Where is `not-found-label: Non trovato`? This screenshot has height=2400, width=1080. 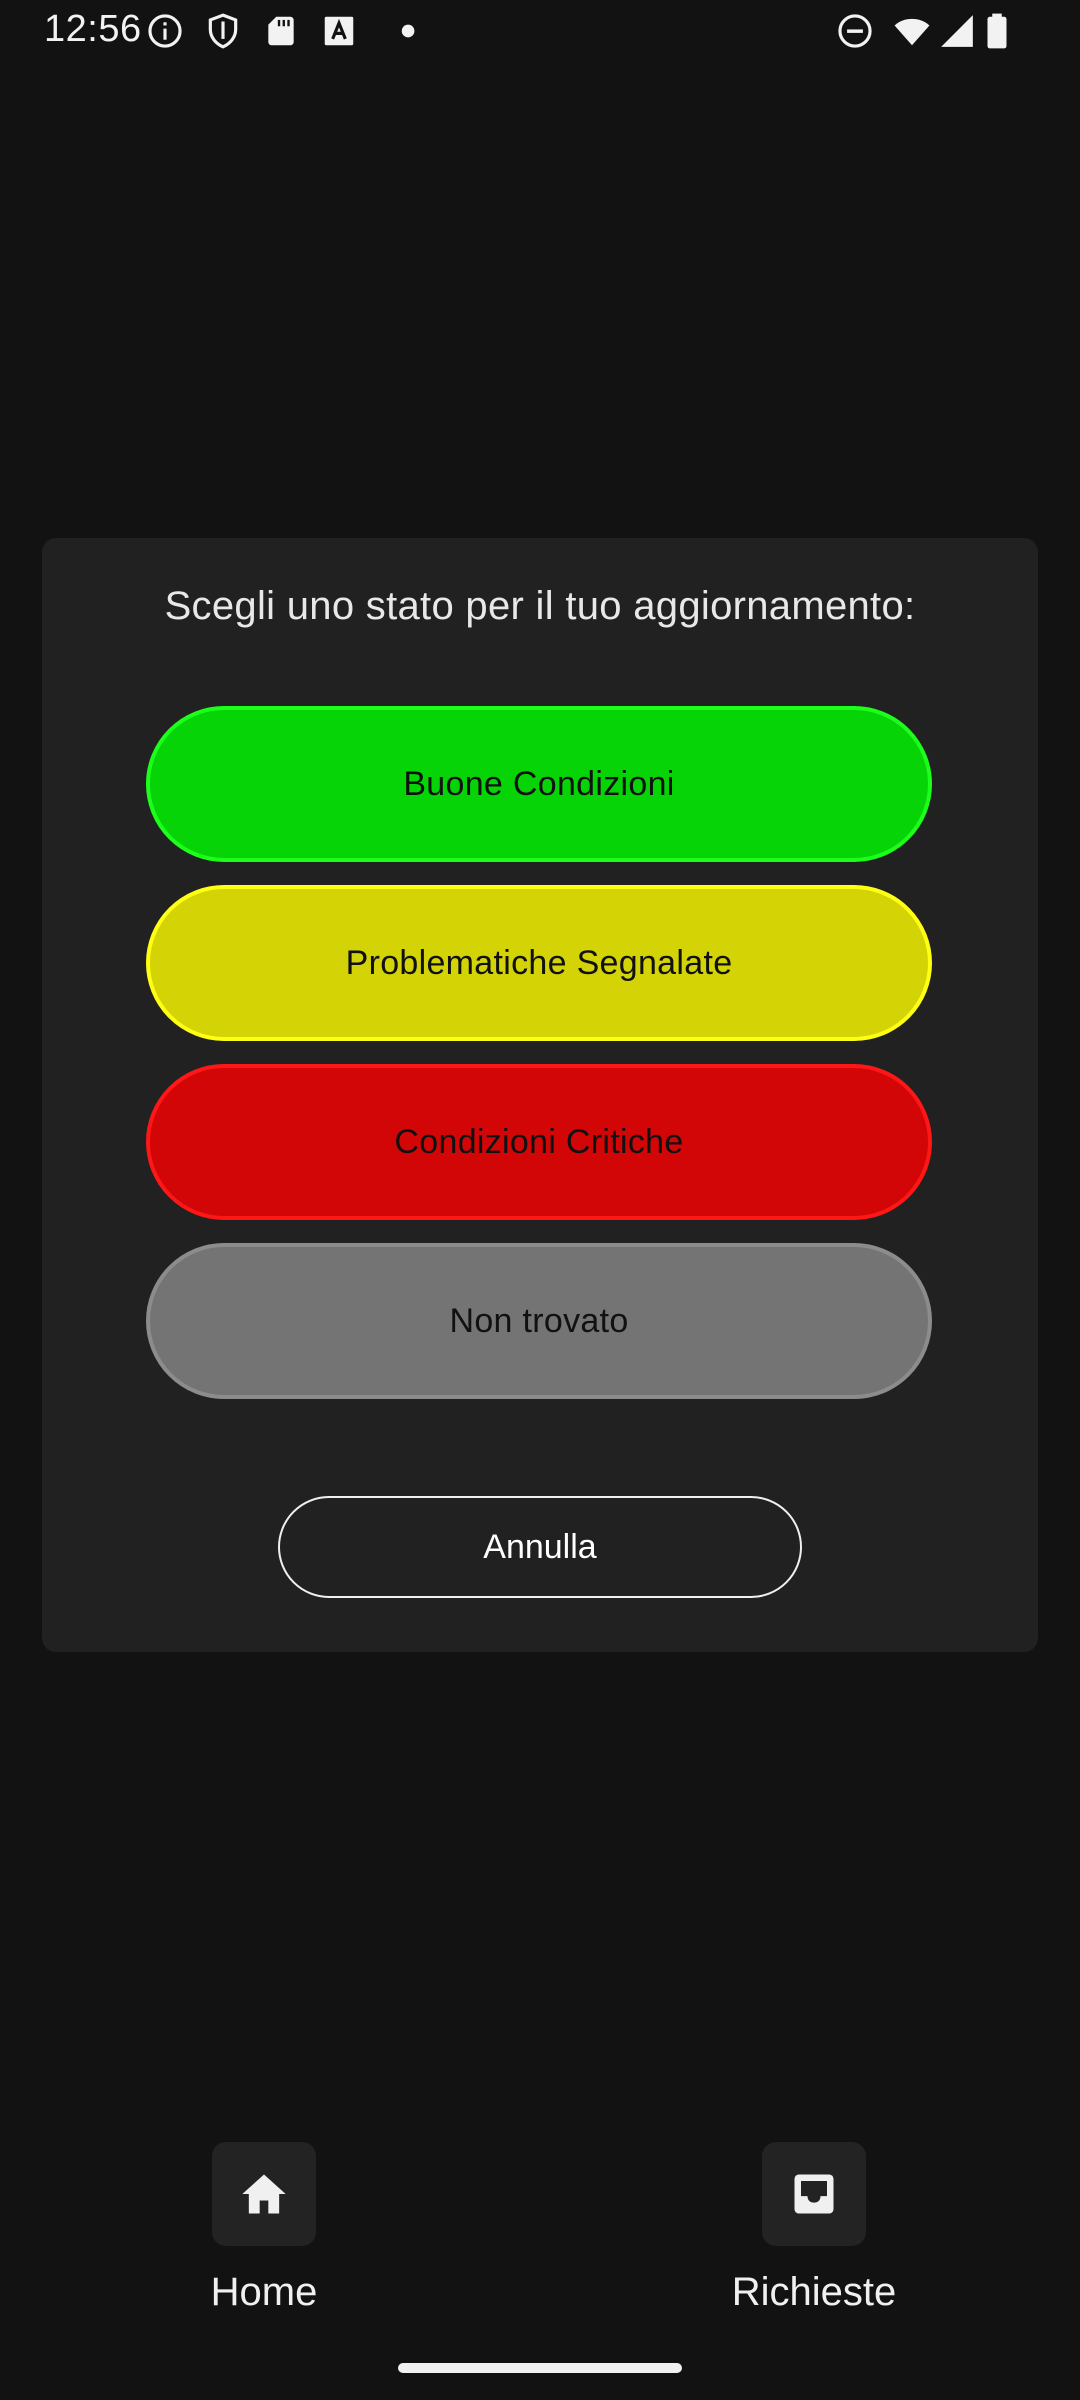
not-found-label: Non trovato is located at coordinates (539, 1320).